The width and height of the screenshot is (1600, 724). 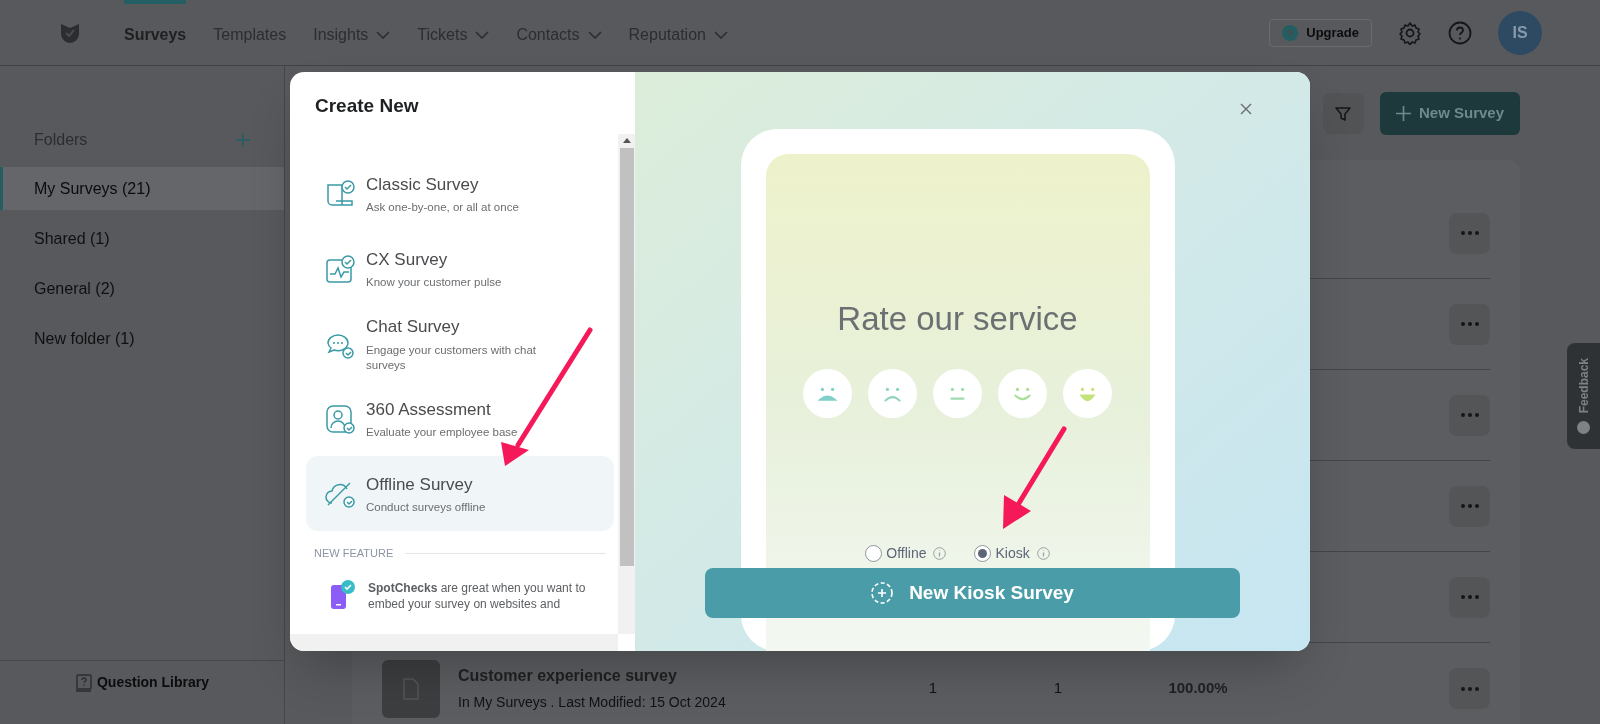 What do you see at coordinates (411, 688) in the screenshot?
I see `document-icon` at bounding box center [411, 688].